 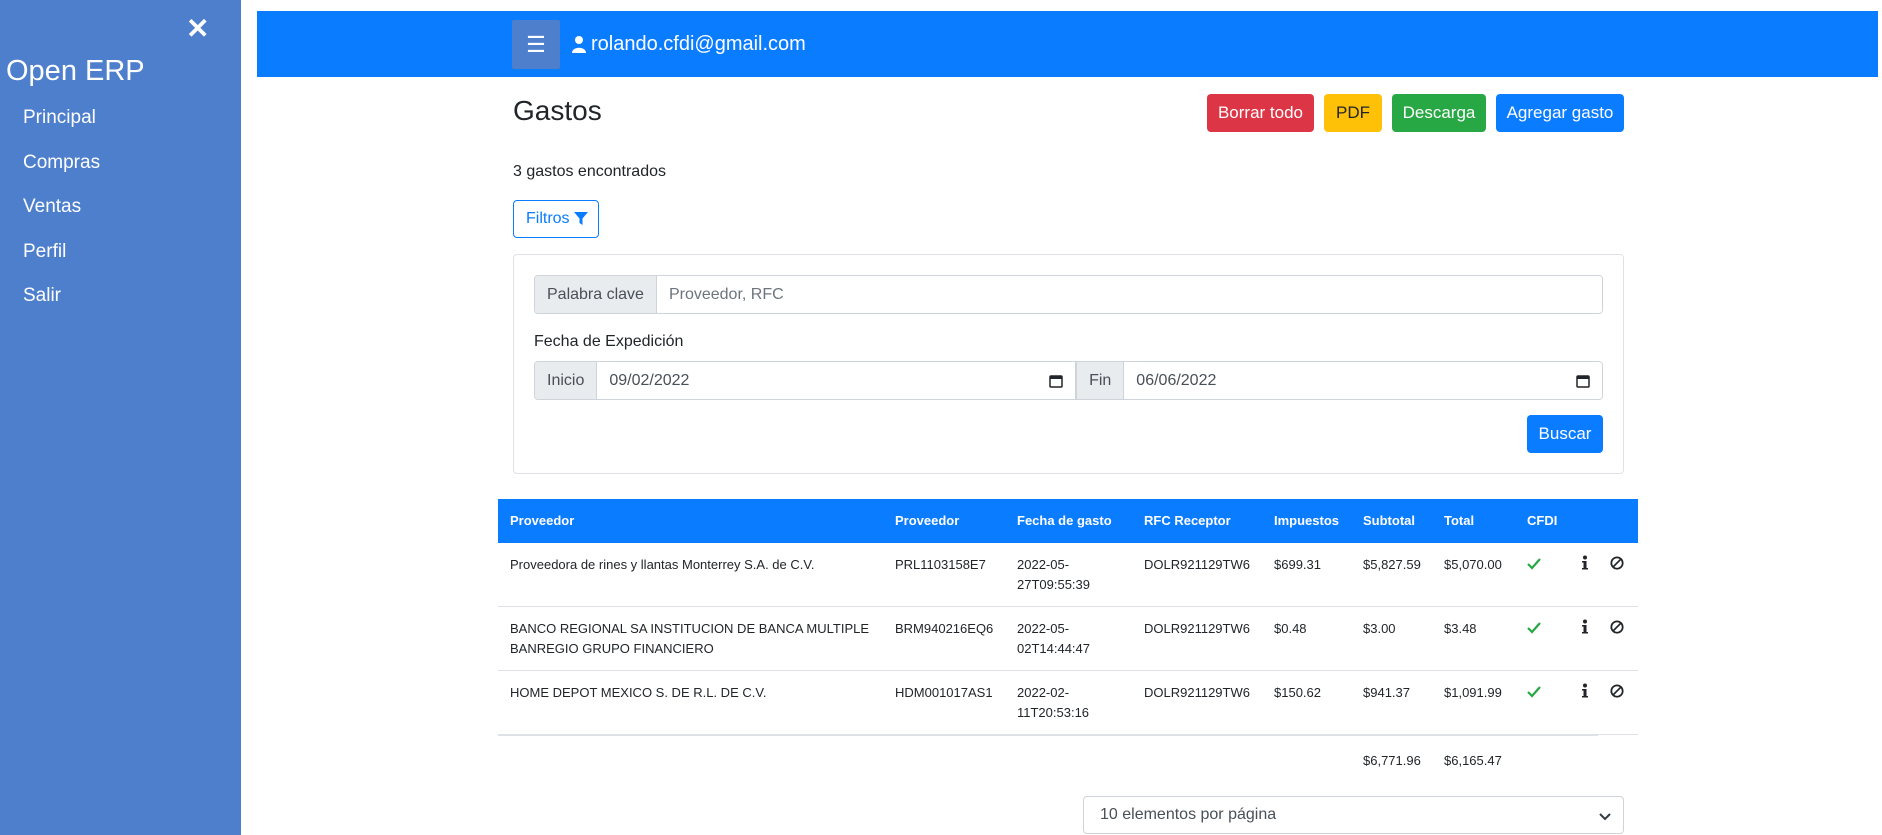 I want to click on column-header: Total, so click(x=1459, y=520).